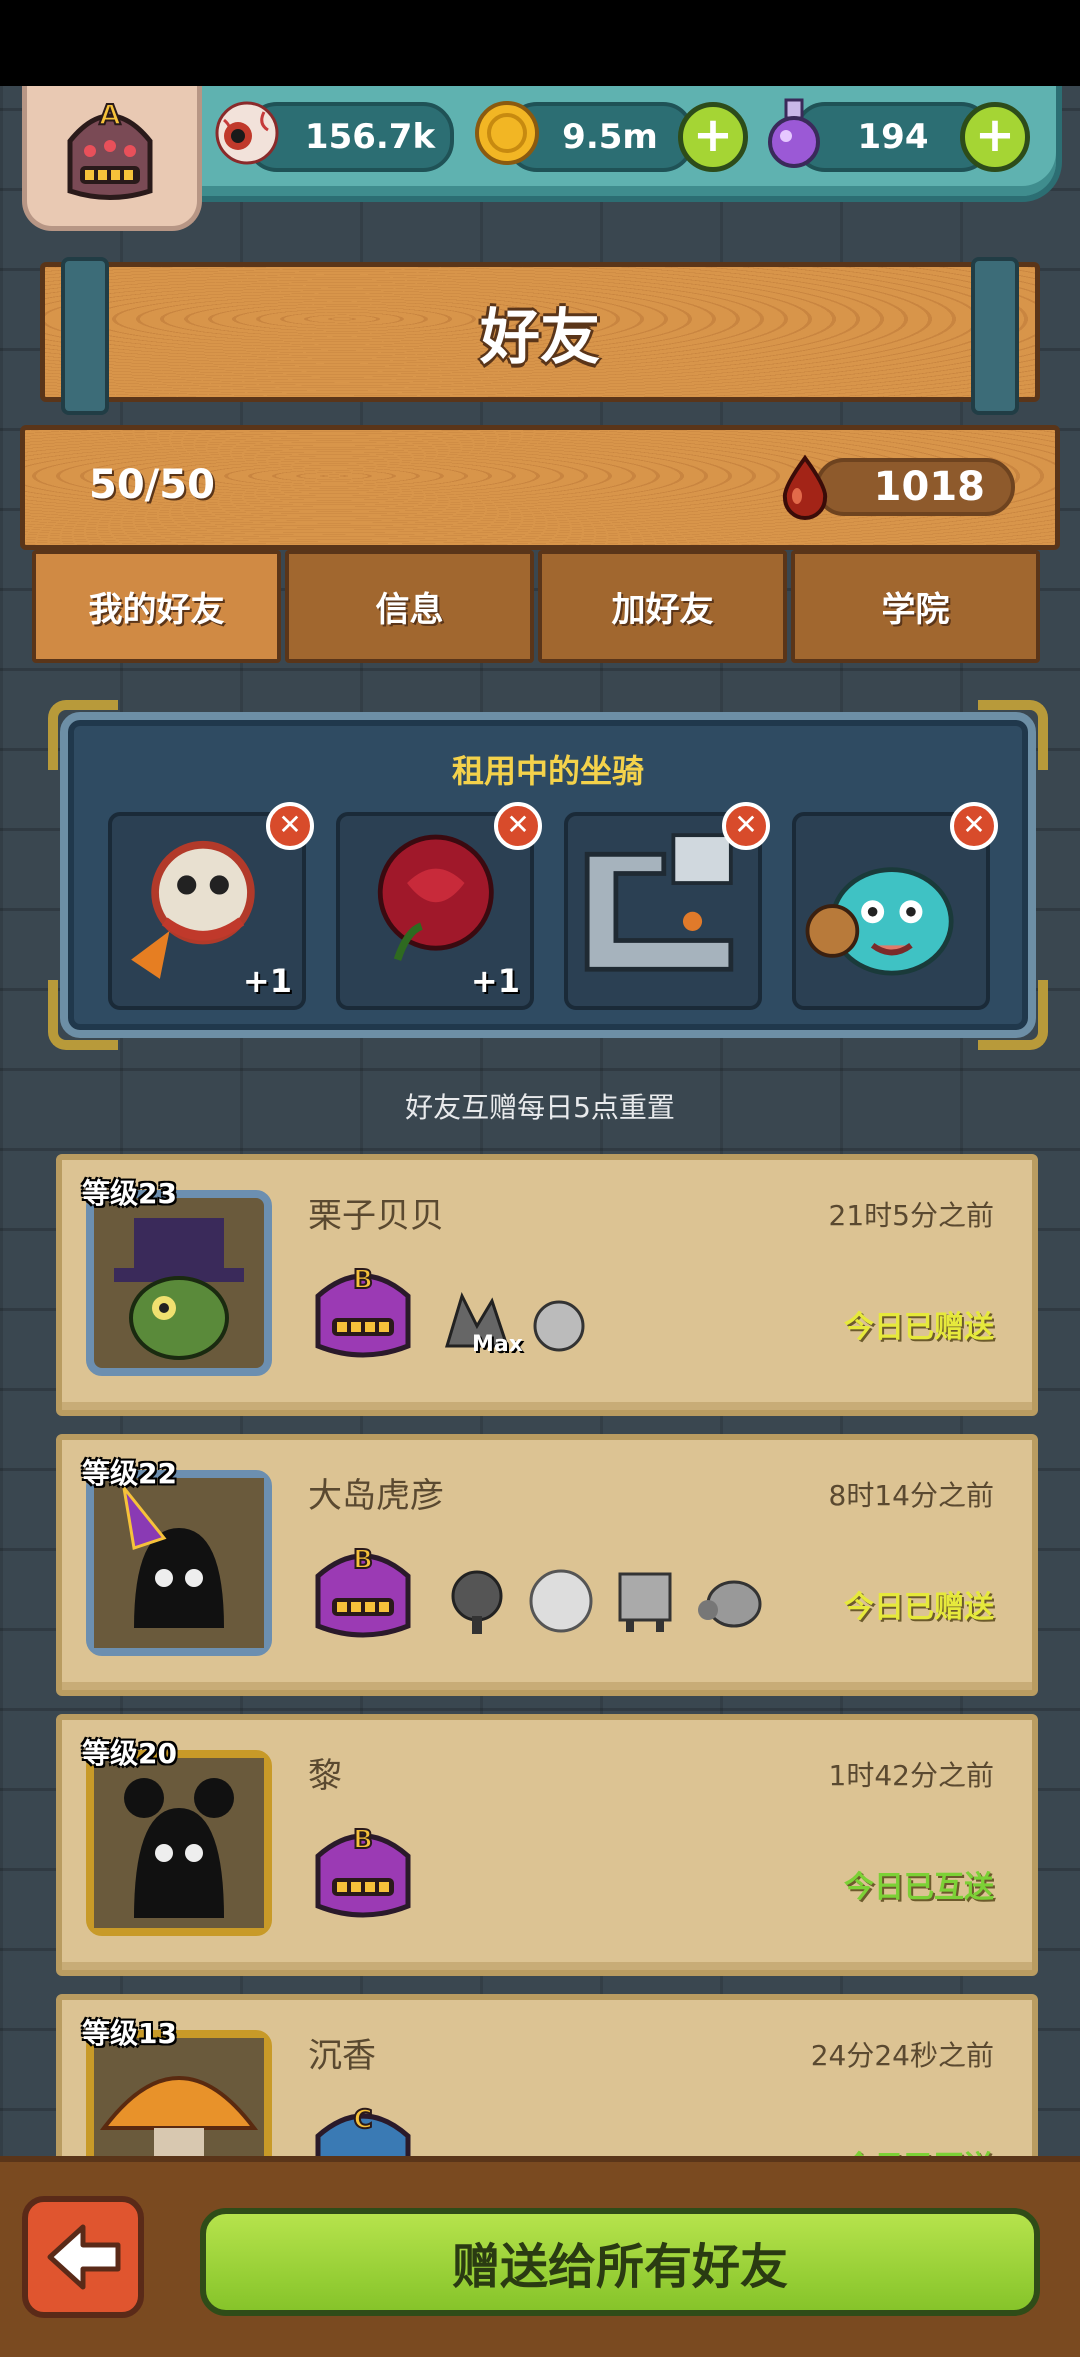  What do you see at coordinates (110, 148) in the screenshot?
I see `monster-avatar-icon: A` at bounding box center [110, 148].